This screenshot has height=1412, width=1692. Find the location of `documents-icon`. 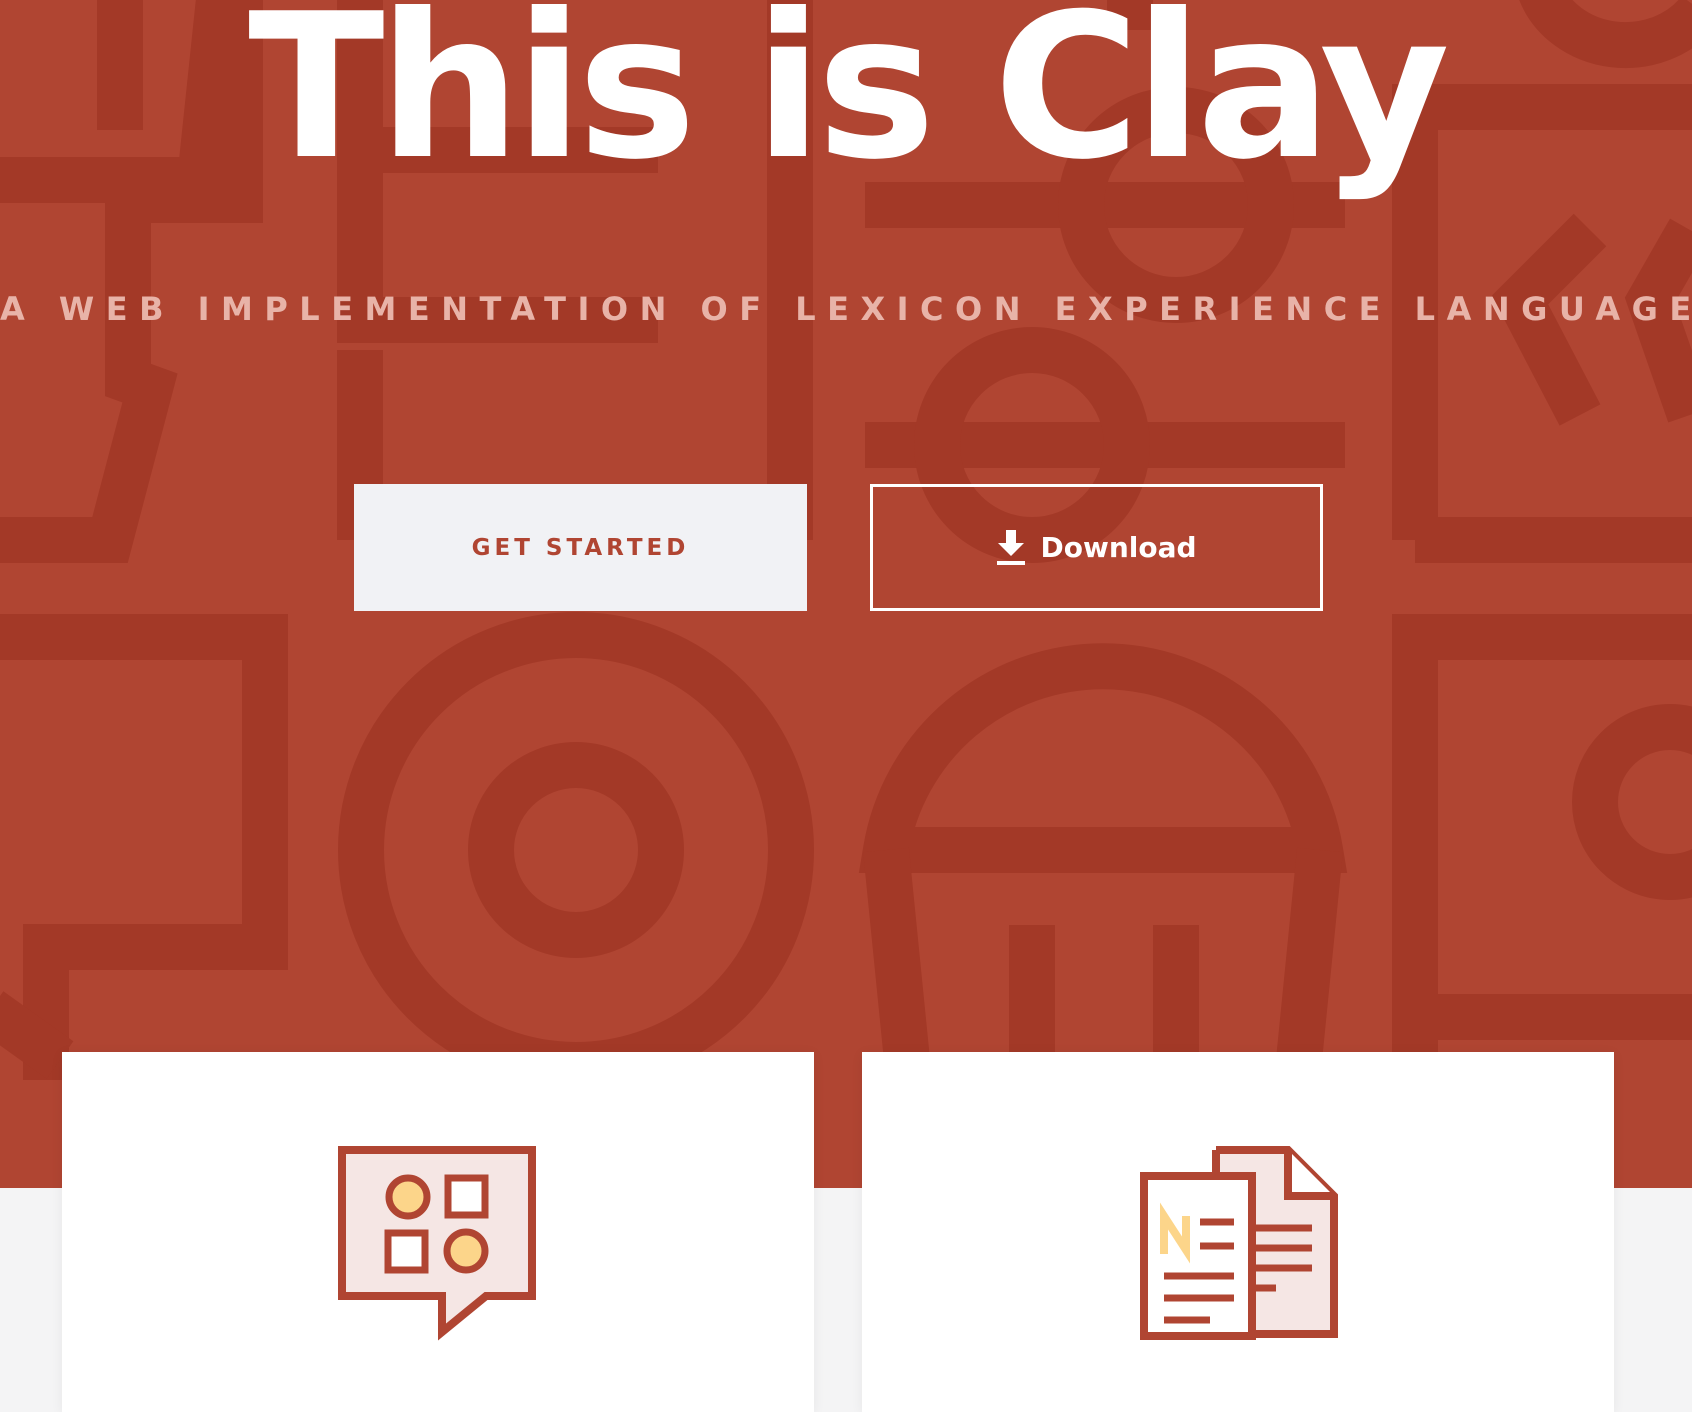

documents-icon is located at coordinates (1239, 1243).